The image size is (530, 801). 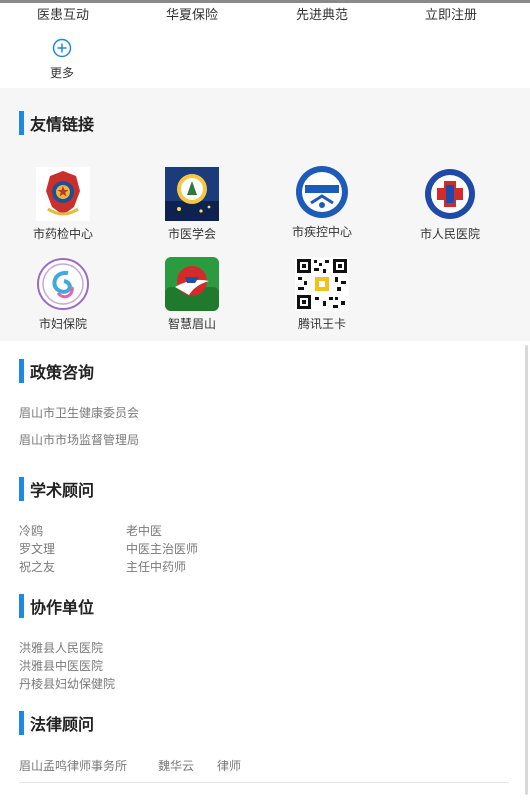 I want to click on friend-link-drug-inspection: 市药检中心, so click(x=63, y=204).